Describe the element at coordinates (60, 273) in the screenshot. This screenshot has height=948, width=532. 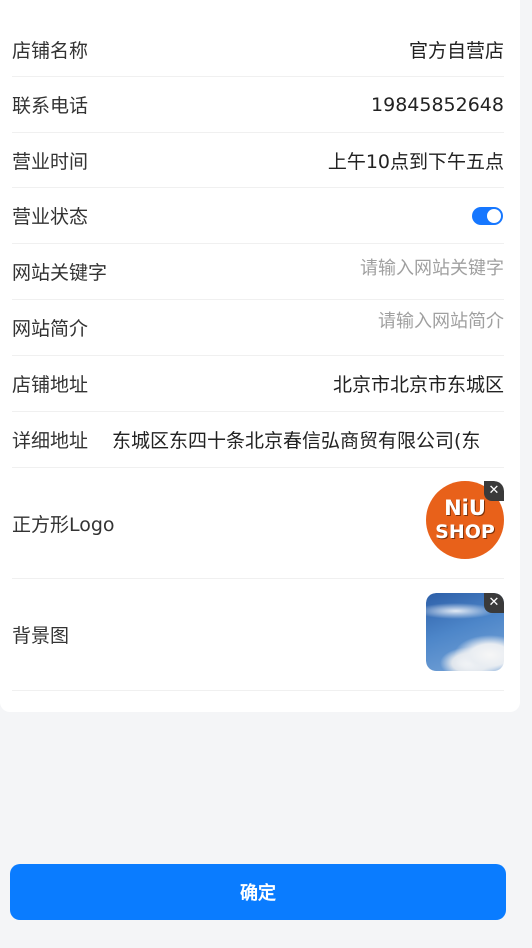
I see `keywords-label: 网站关键字` at that location.